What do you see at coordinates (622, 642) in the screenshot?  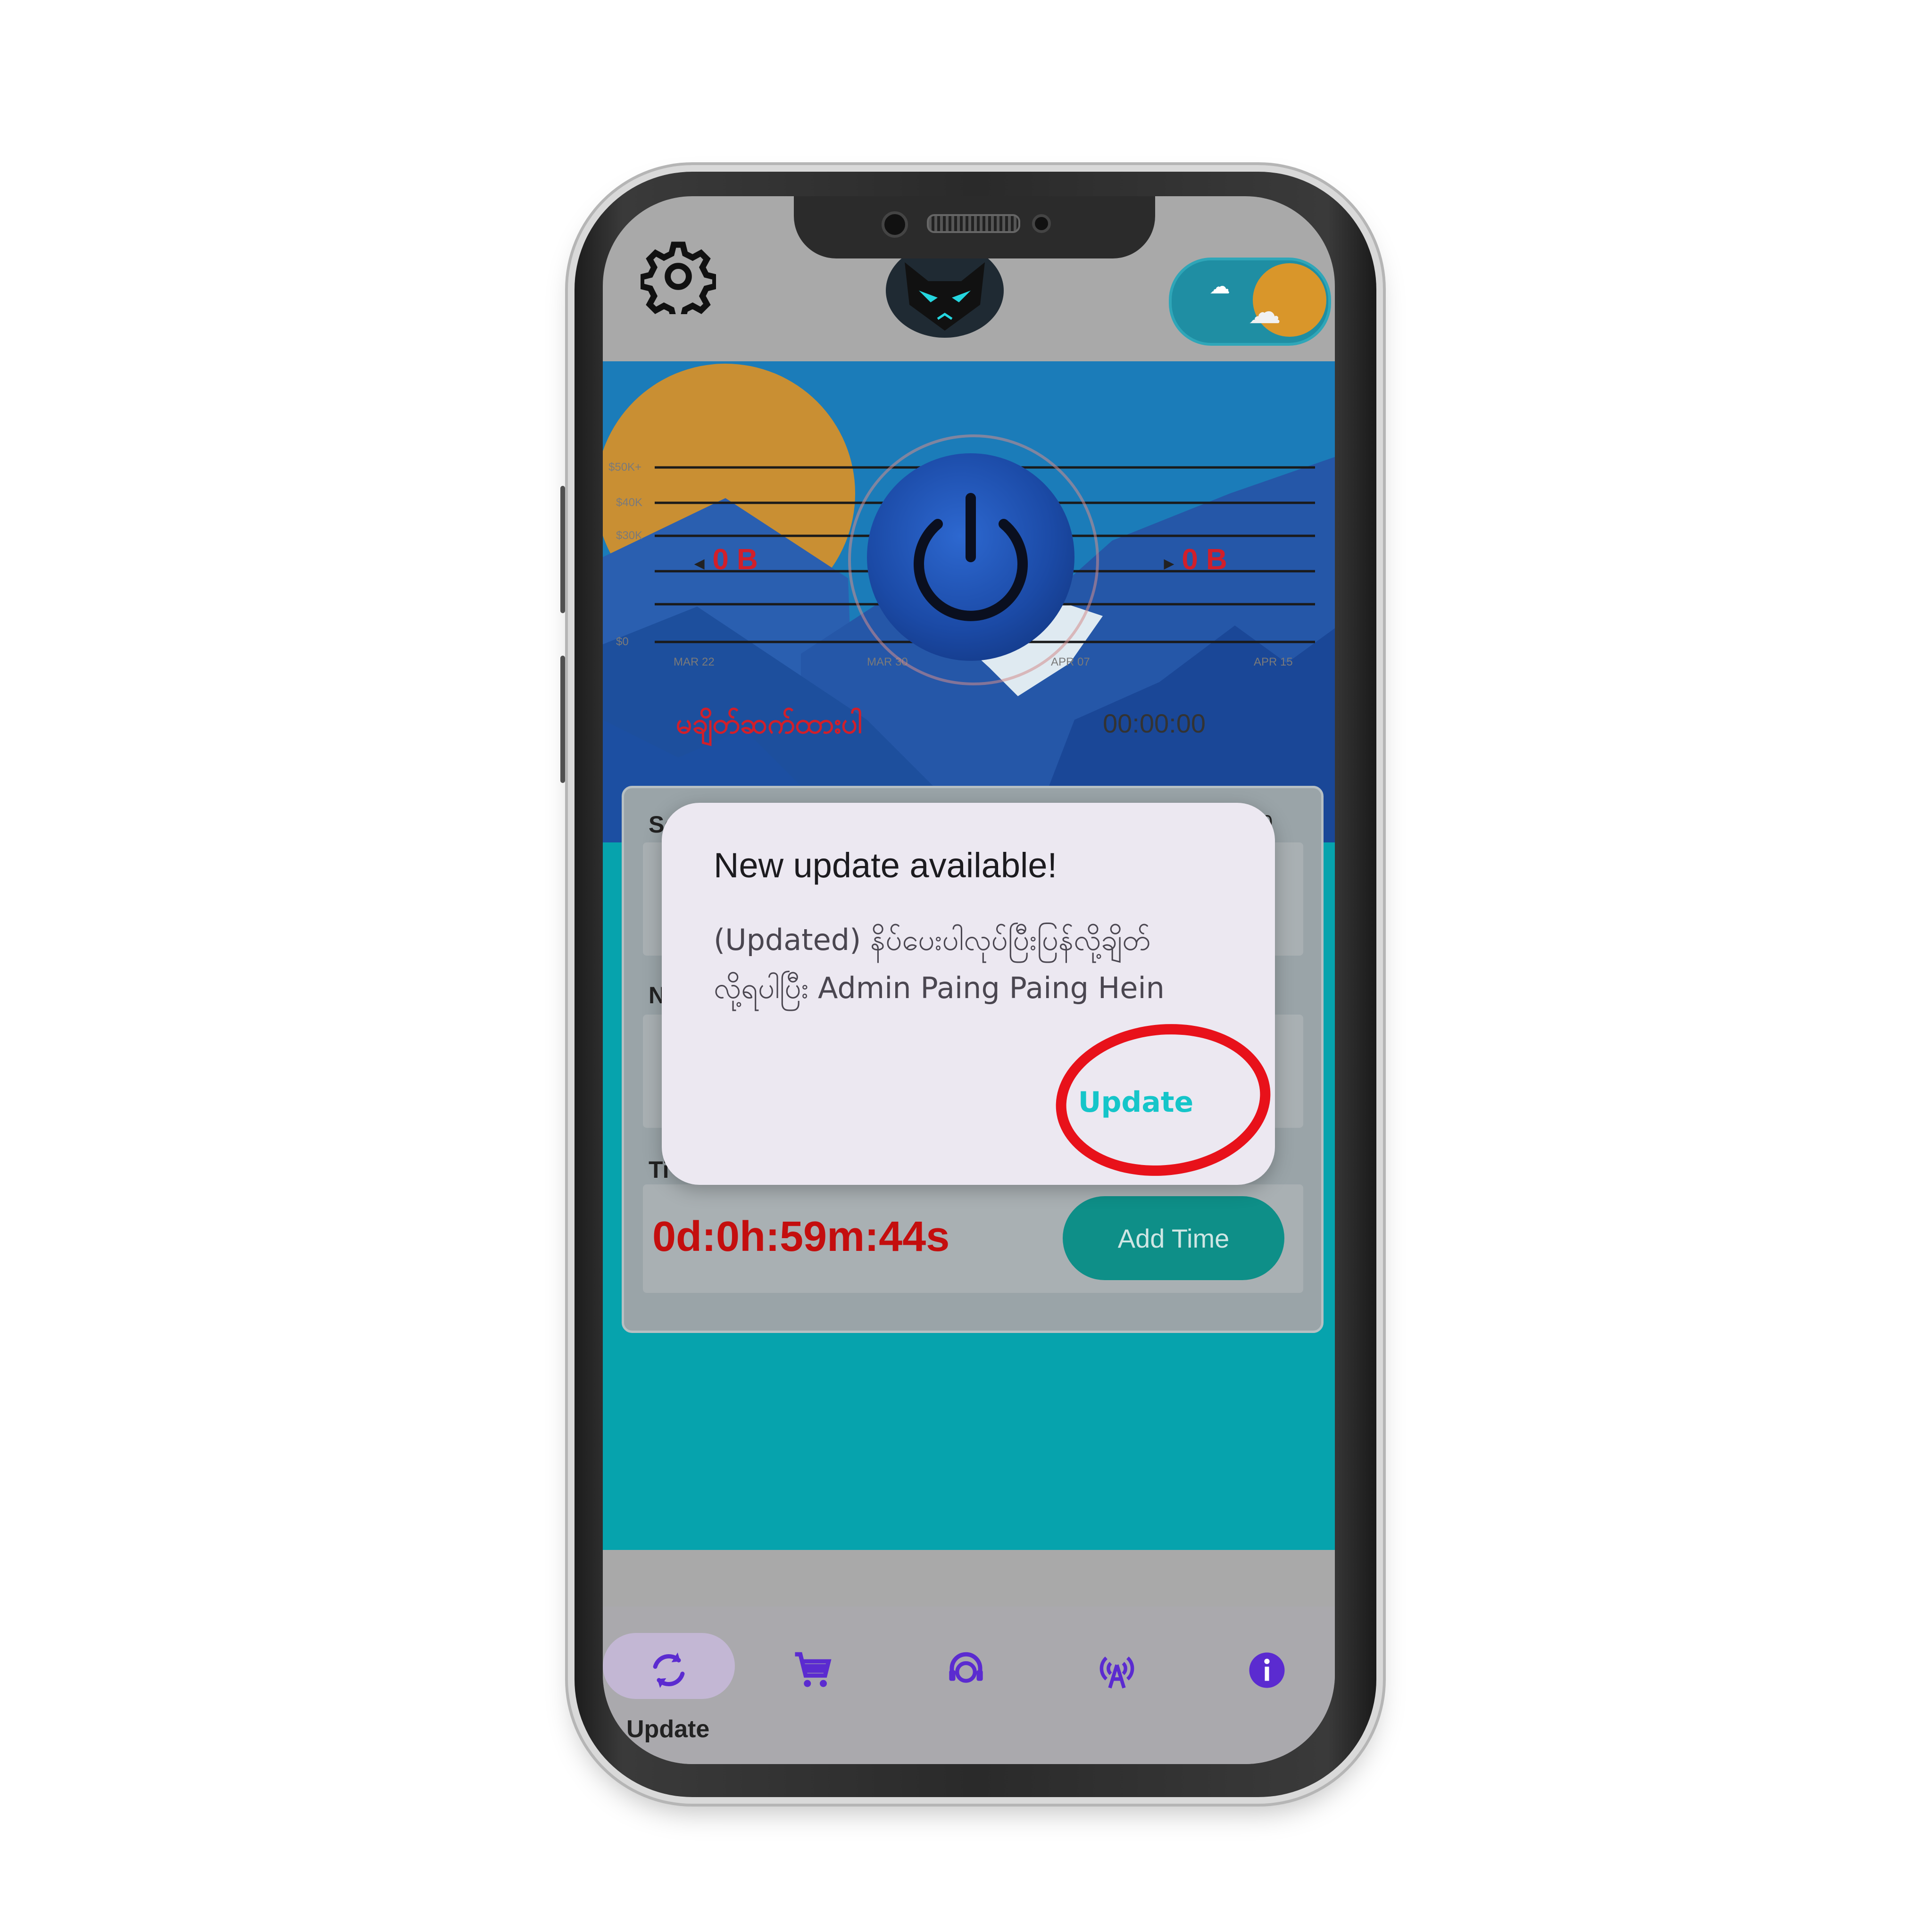 I see `svg-text: $0` at bounding box center [622, 642].